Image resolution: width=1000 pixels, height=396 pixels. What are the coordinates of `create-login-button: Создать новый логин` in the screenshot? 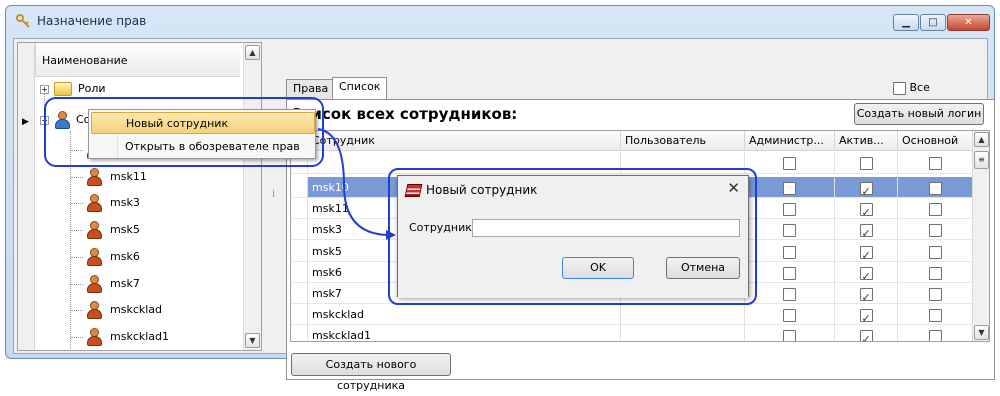 It's located at (919, 114).